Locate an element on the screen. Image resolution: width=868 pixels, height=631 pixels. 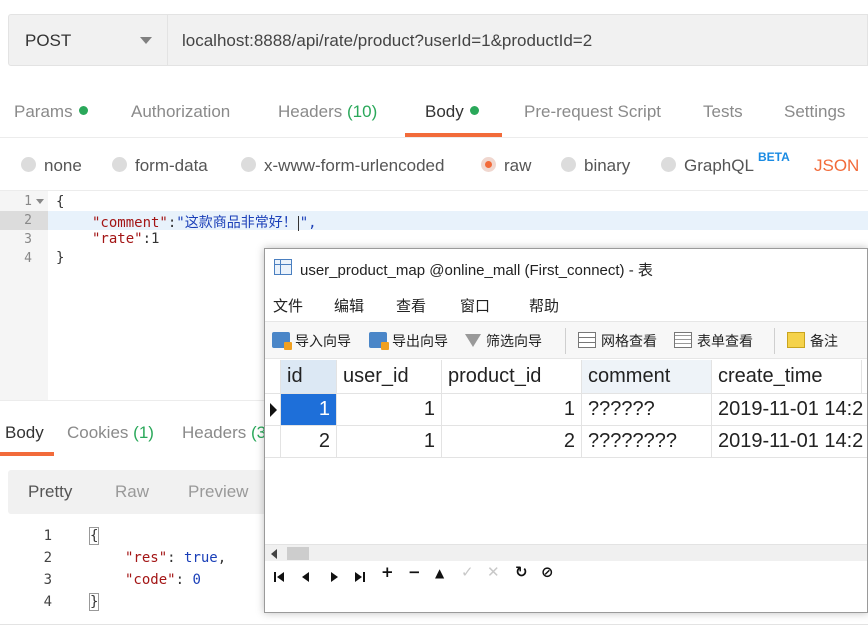
tab-cookies: Cookies (1) is located at coordinates (110, 433).